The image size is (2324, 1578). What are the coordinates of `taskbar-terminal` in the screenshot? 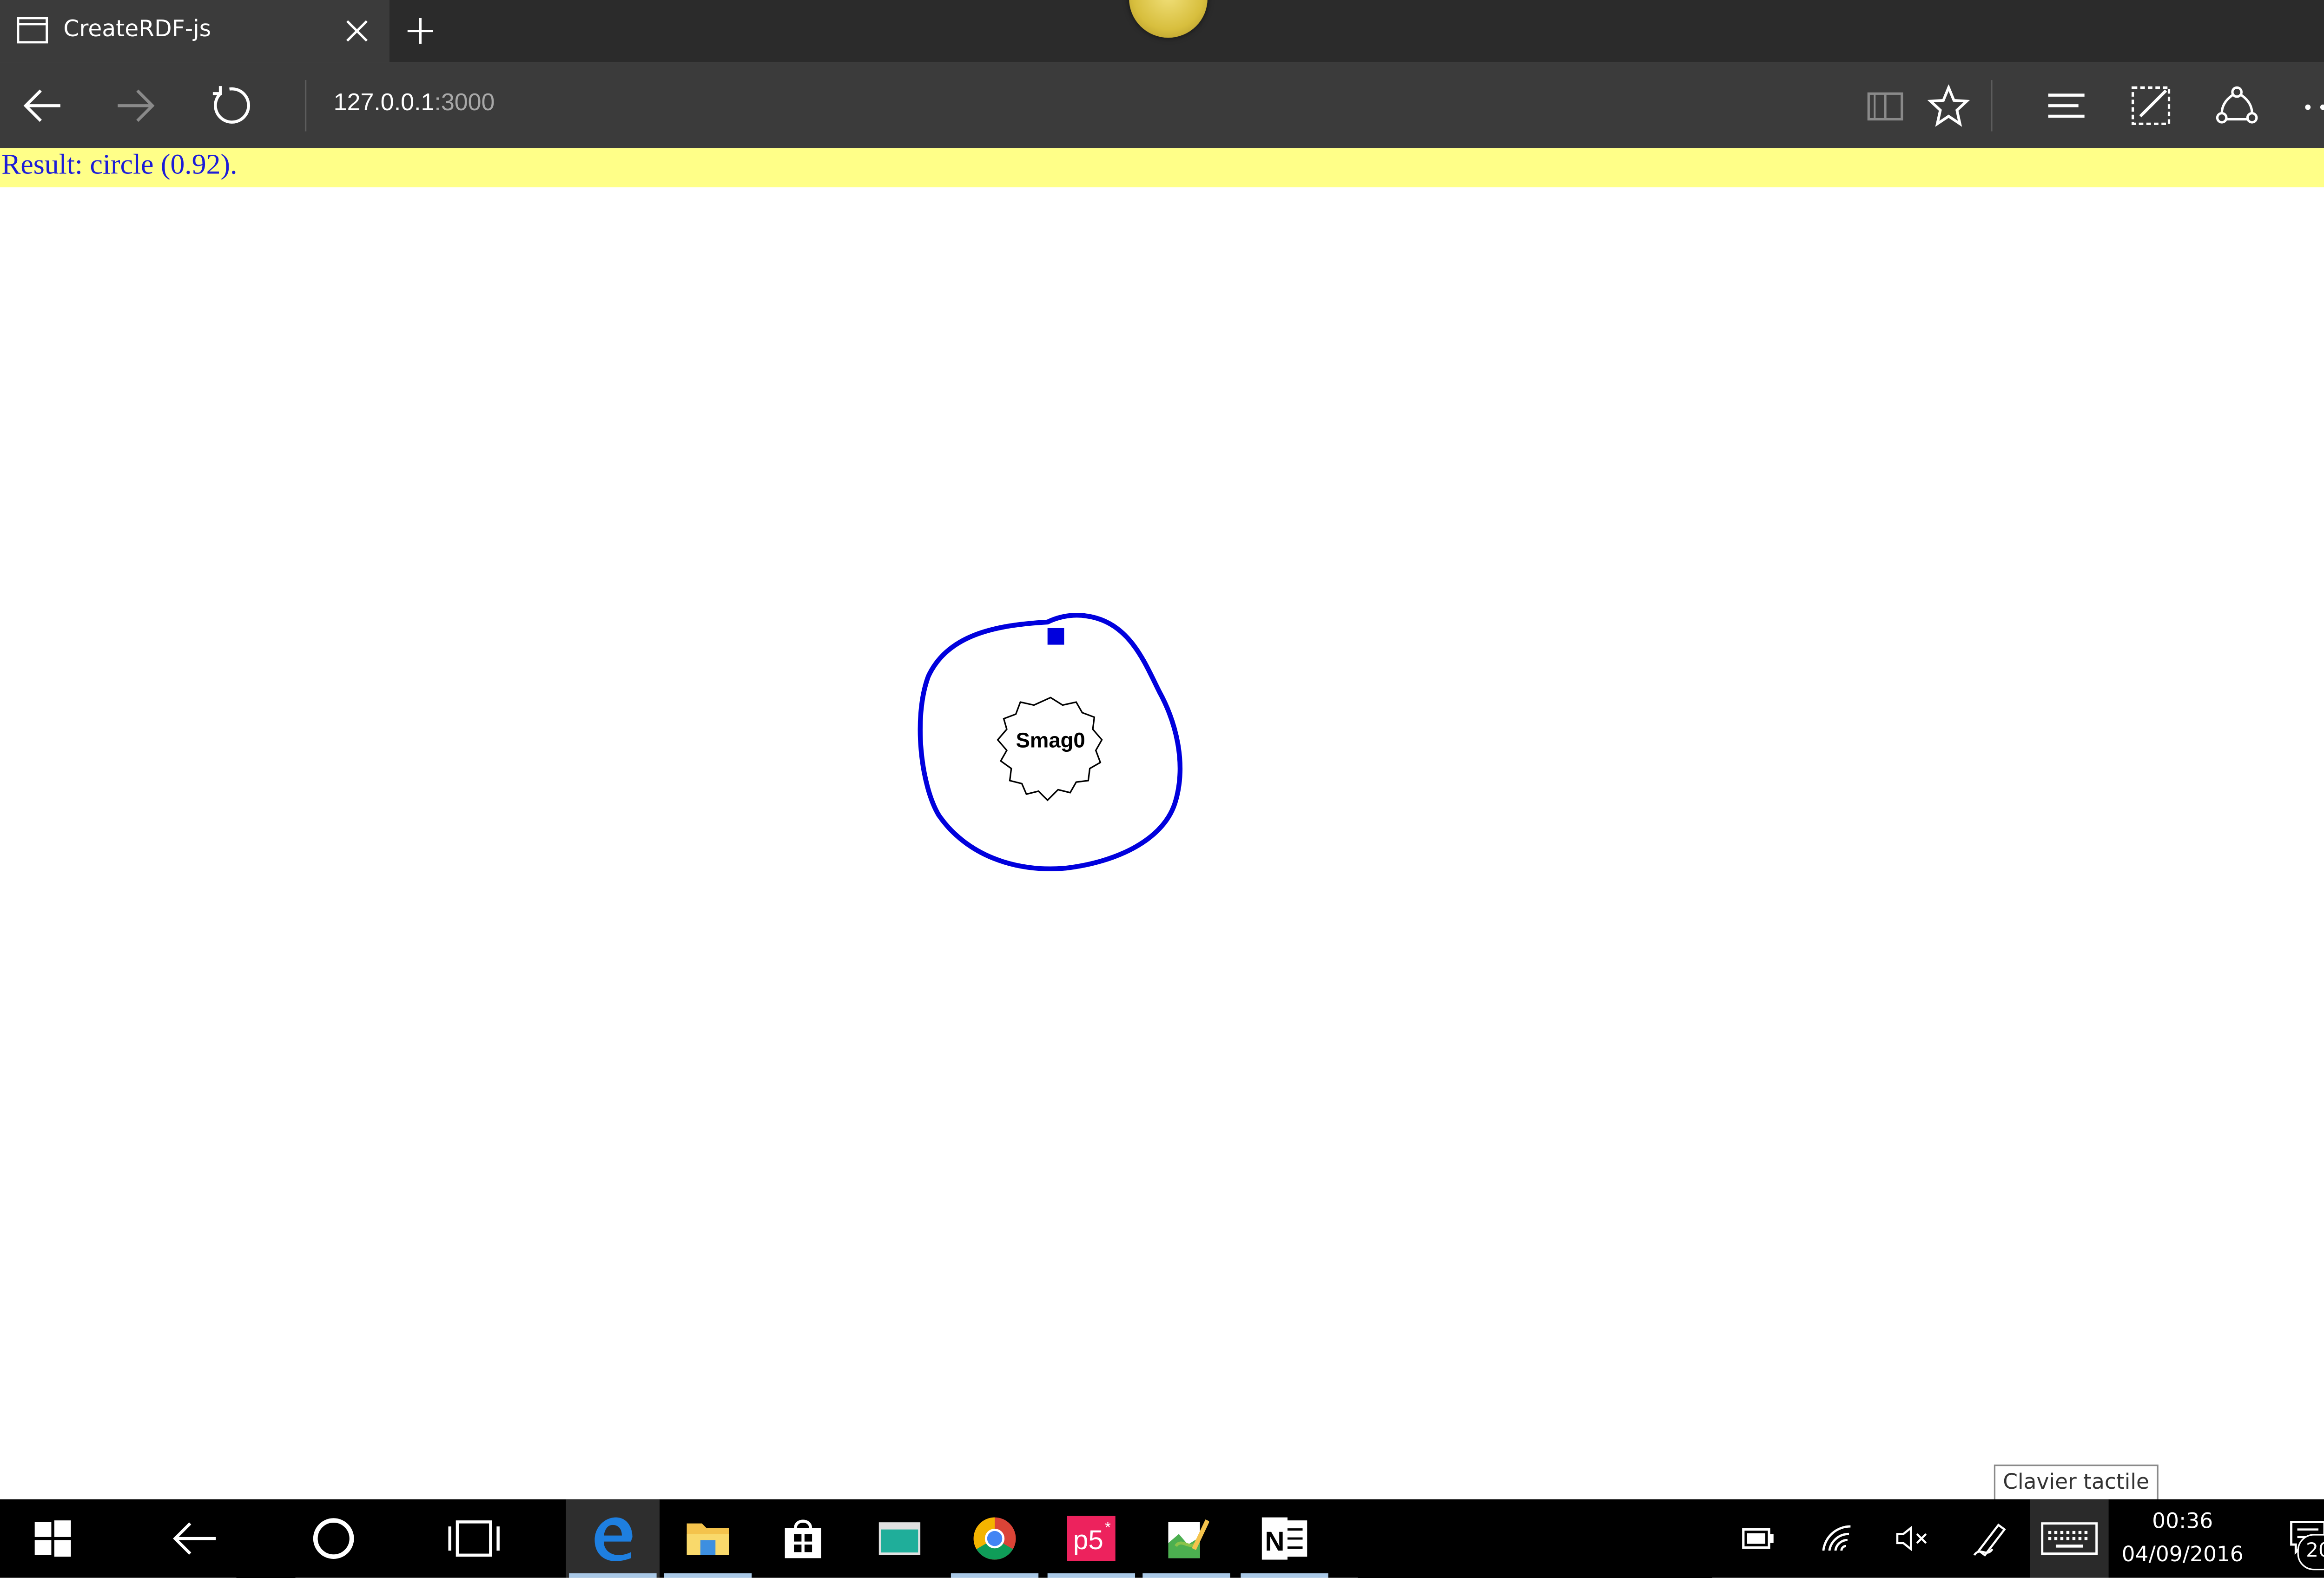 It's located at (899, 1538).